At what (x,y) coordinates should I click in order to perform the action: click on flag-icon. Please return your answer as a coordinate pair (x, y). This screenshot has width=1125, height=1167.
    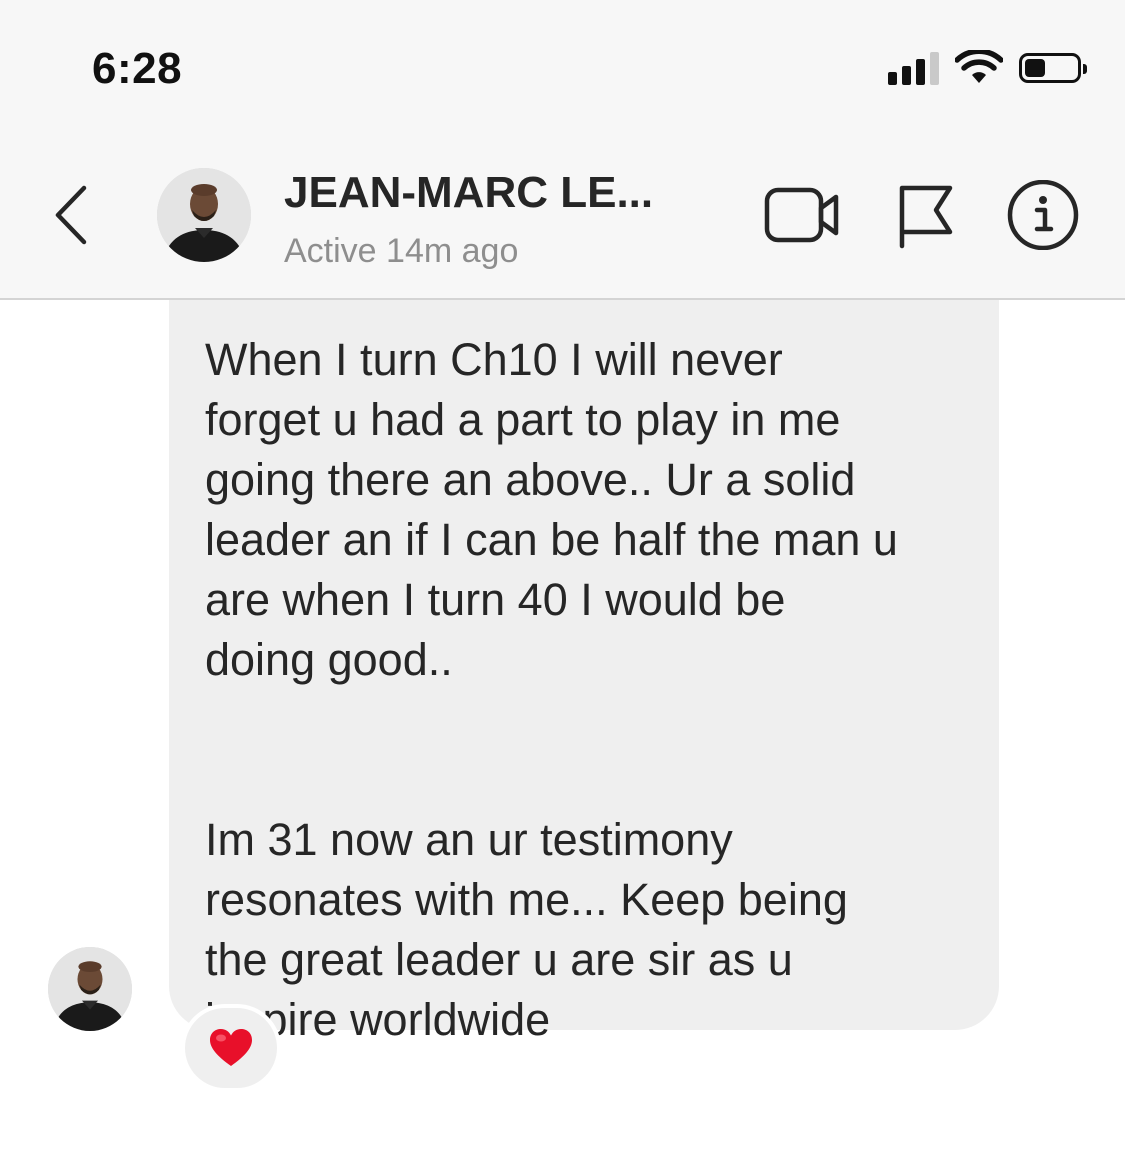
    Looking at the image, I should click on (926, 217).